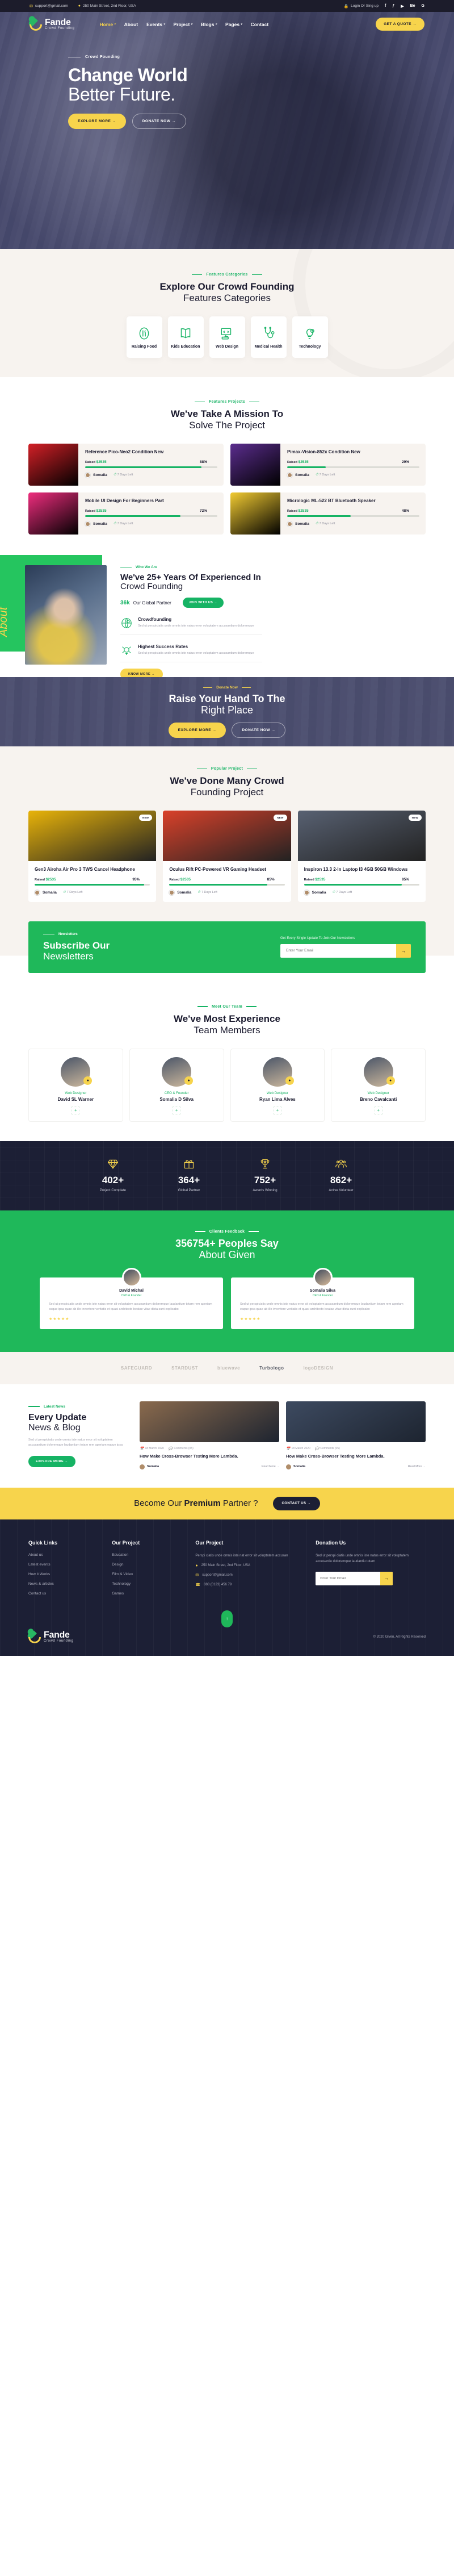 Image resolution: width=454 pixels, height=2576 pixels. I want to click on nav-item-project: Project ▾, so click(183, 24).